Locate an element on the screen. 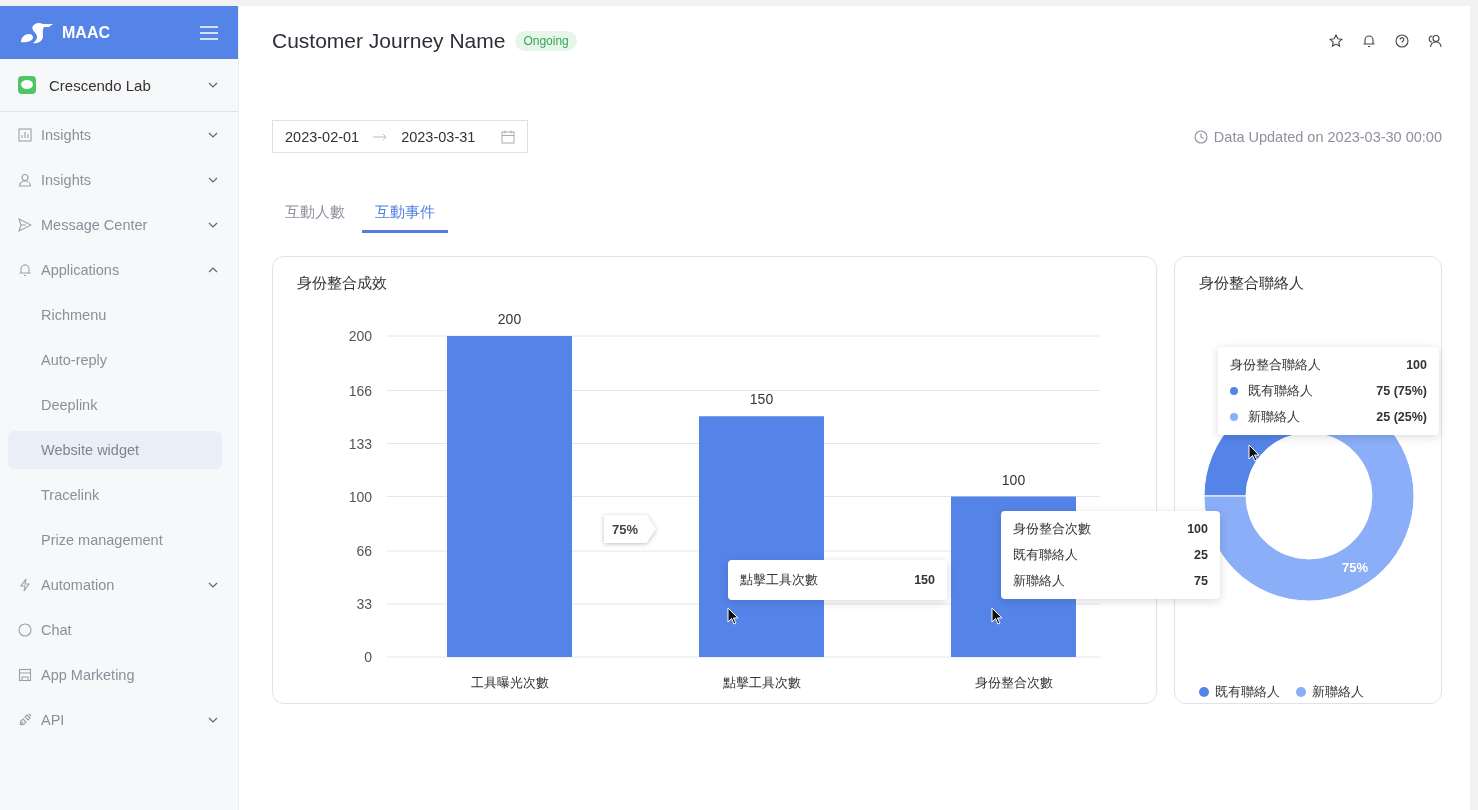 The width and height of the screenshot is (1478, 810). bar-value-label: 100 is located at coordinates (1013, 479).